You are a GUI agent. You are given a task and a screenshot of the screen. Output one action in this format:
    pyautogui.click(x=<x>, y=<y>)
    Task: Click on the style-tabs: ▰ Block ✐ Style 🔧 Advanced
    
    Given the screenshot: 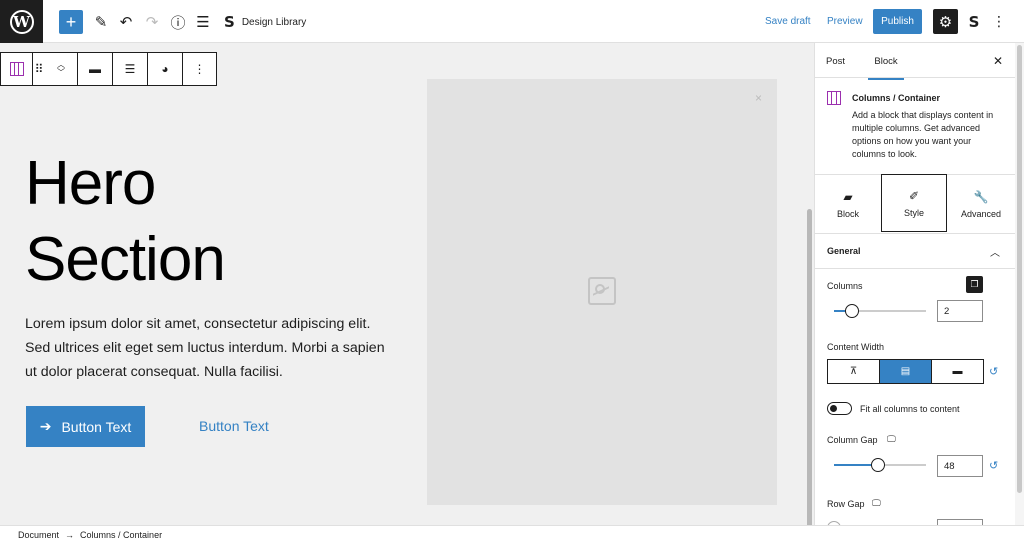 What is the action you would take?
    pyautogui.click(x=915, y=204)
    